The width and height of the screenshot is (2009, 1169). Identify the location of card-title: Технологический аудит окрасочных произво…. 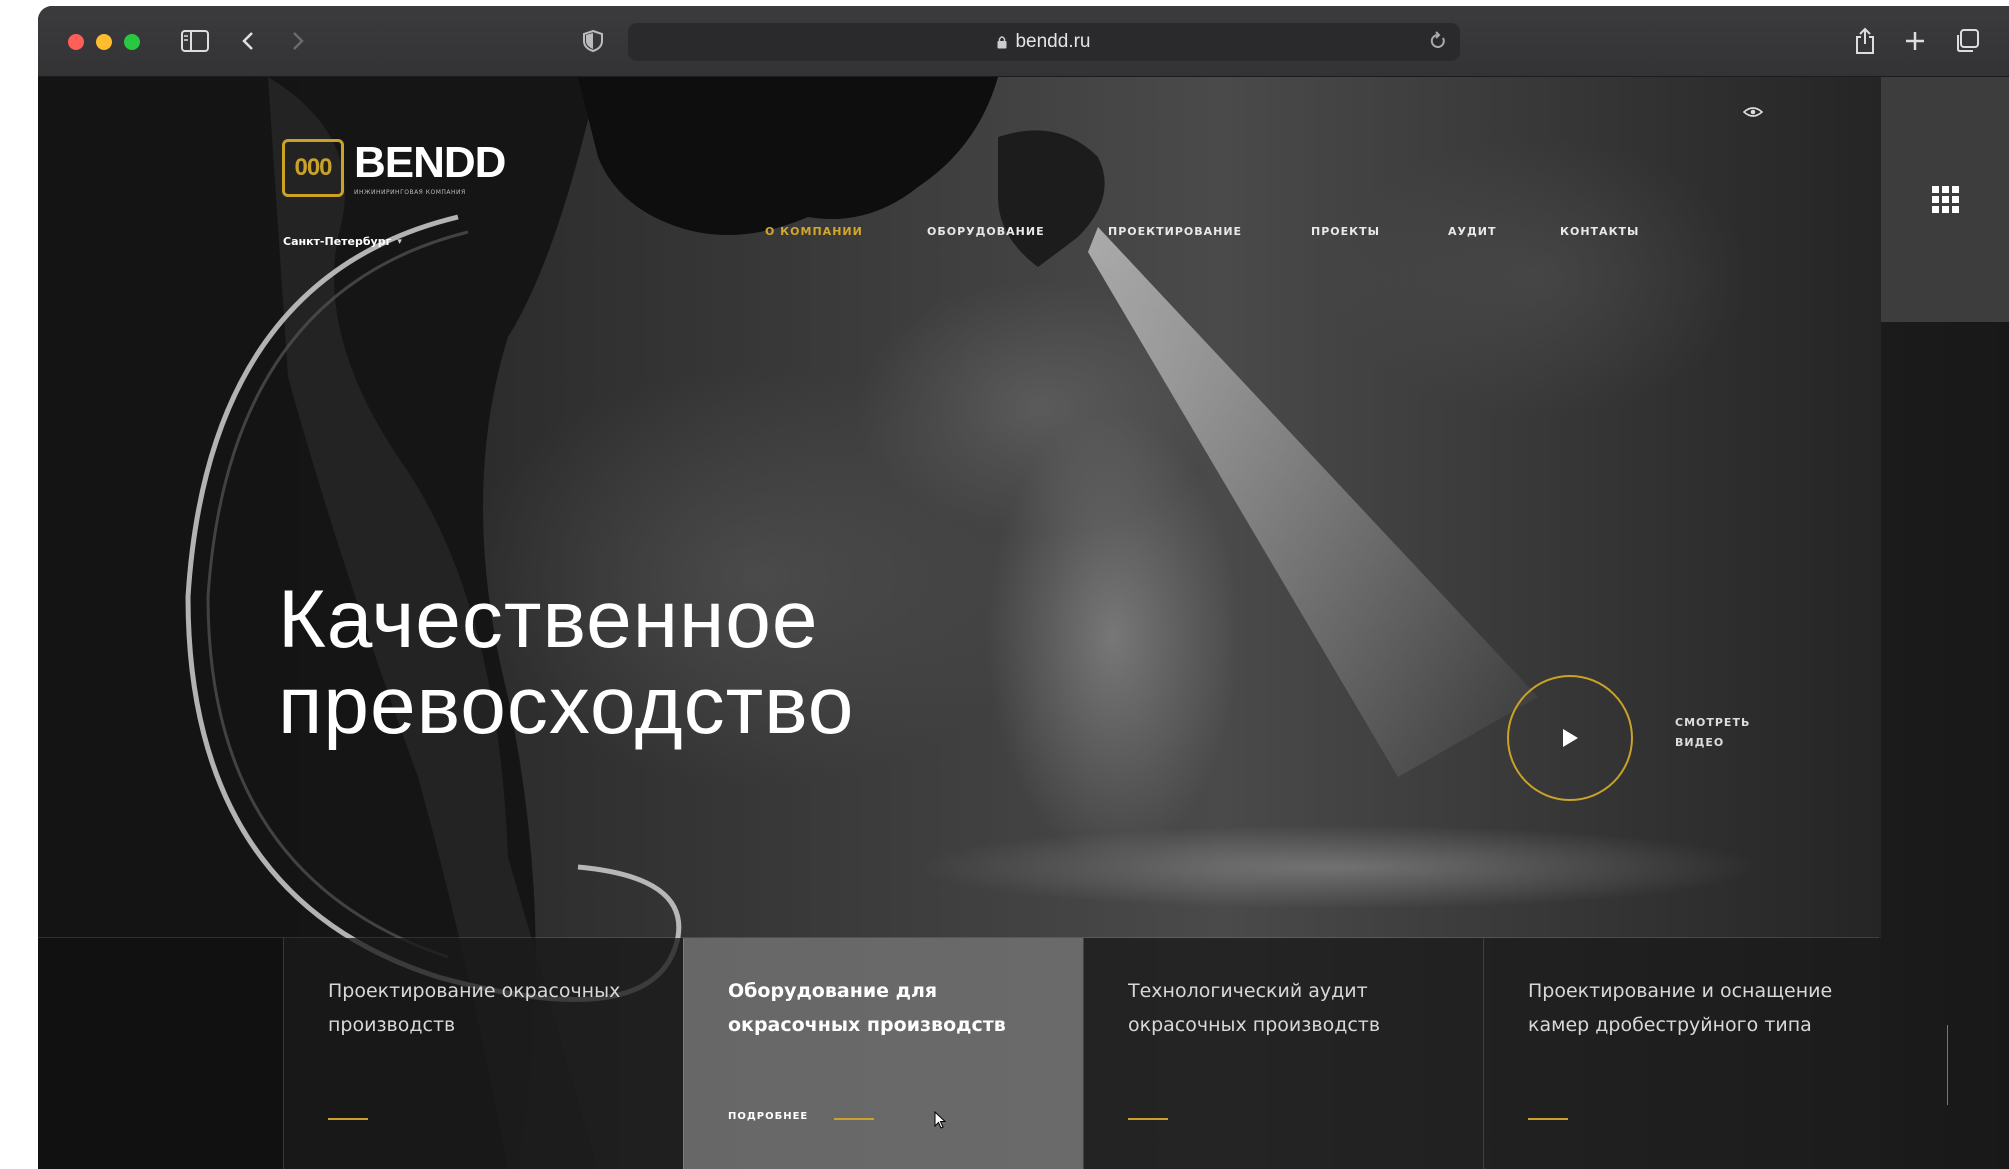
(1254, 1008).